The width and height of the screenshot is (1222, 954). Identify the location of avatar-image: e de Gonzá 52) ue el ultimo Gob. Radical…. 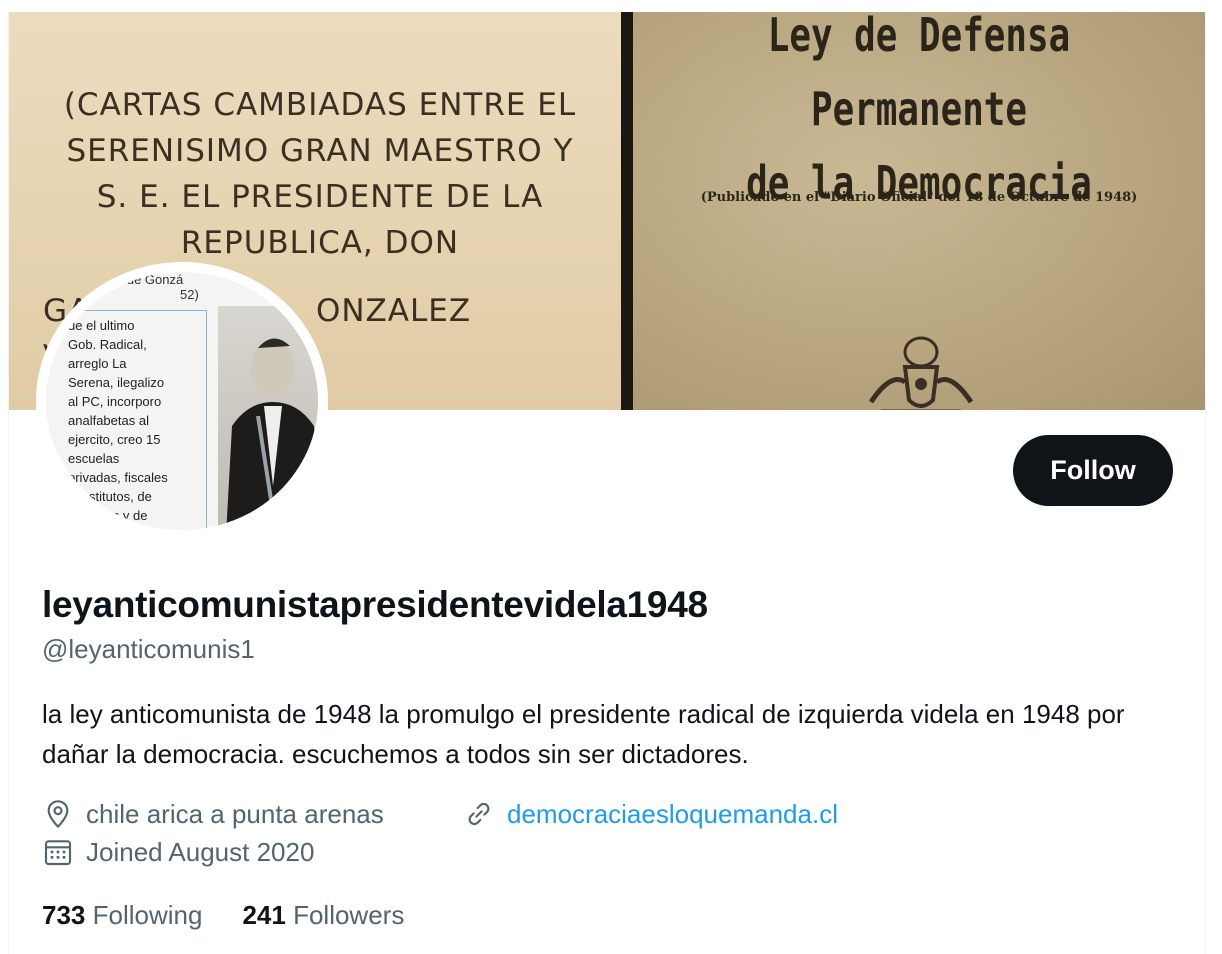
(182, 401).